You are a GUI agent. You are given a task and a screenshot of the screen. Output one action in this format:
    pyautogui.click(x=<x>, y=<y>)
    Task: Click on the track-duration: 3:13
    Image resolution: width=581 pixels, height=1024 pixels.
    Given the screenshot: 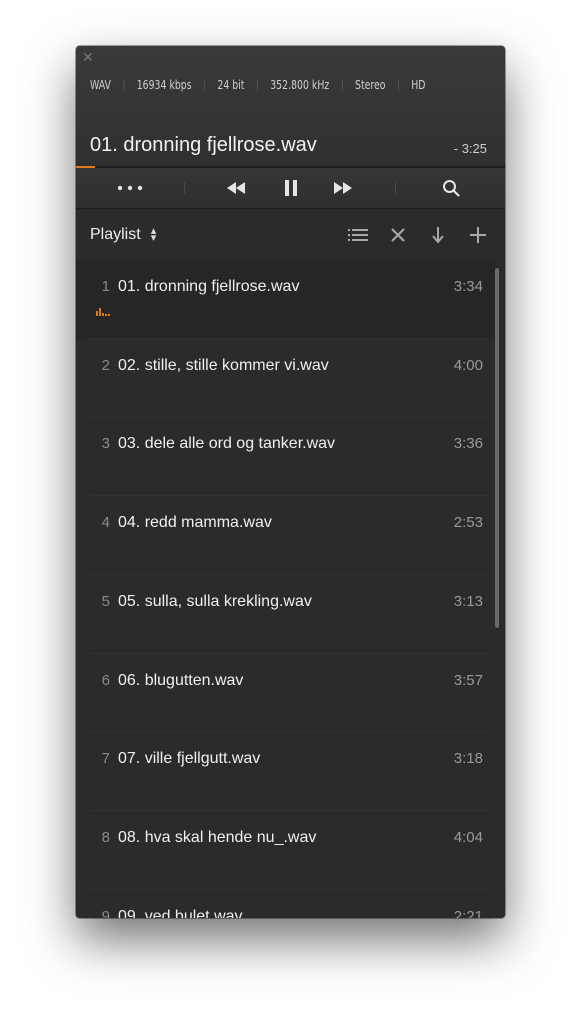 What is the action you would take?
    pyautogui.click(x=468, y=601)
    